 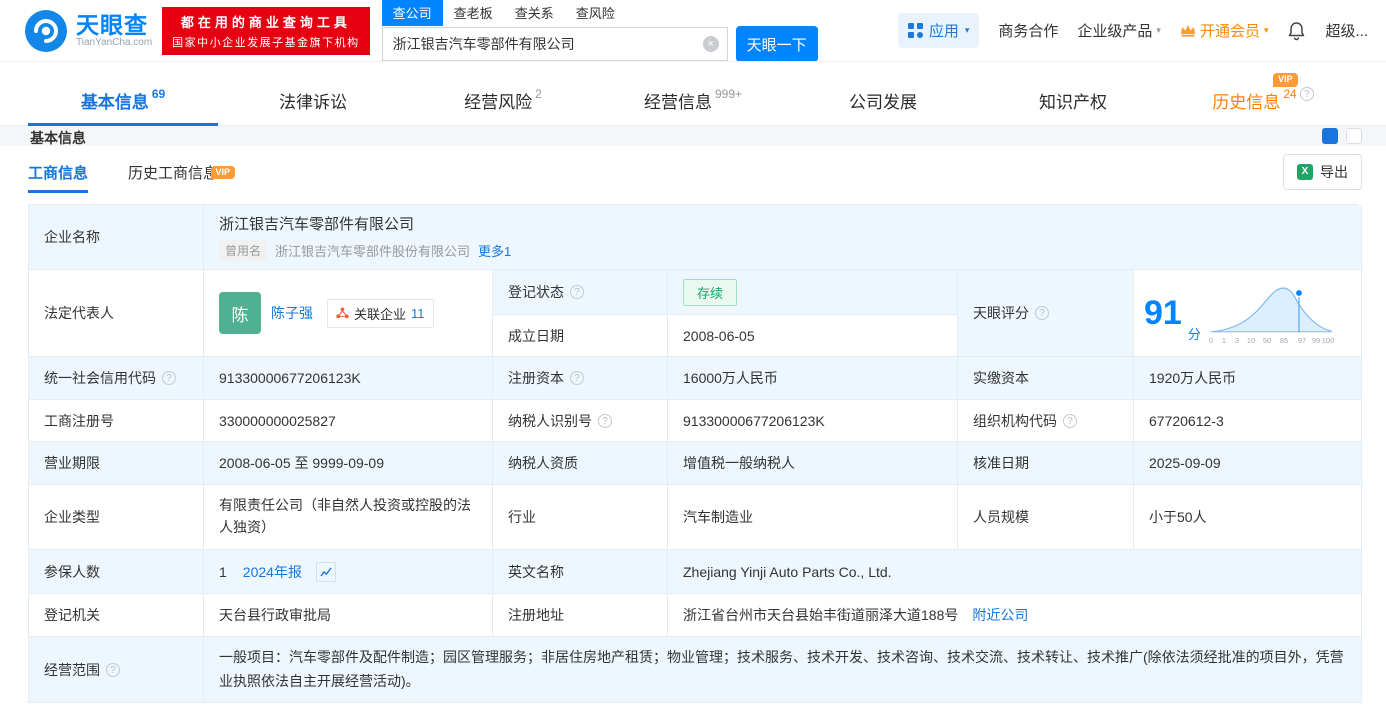 I want to click on search-tab-company: 查公司, so click(x=412, y=13).